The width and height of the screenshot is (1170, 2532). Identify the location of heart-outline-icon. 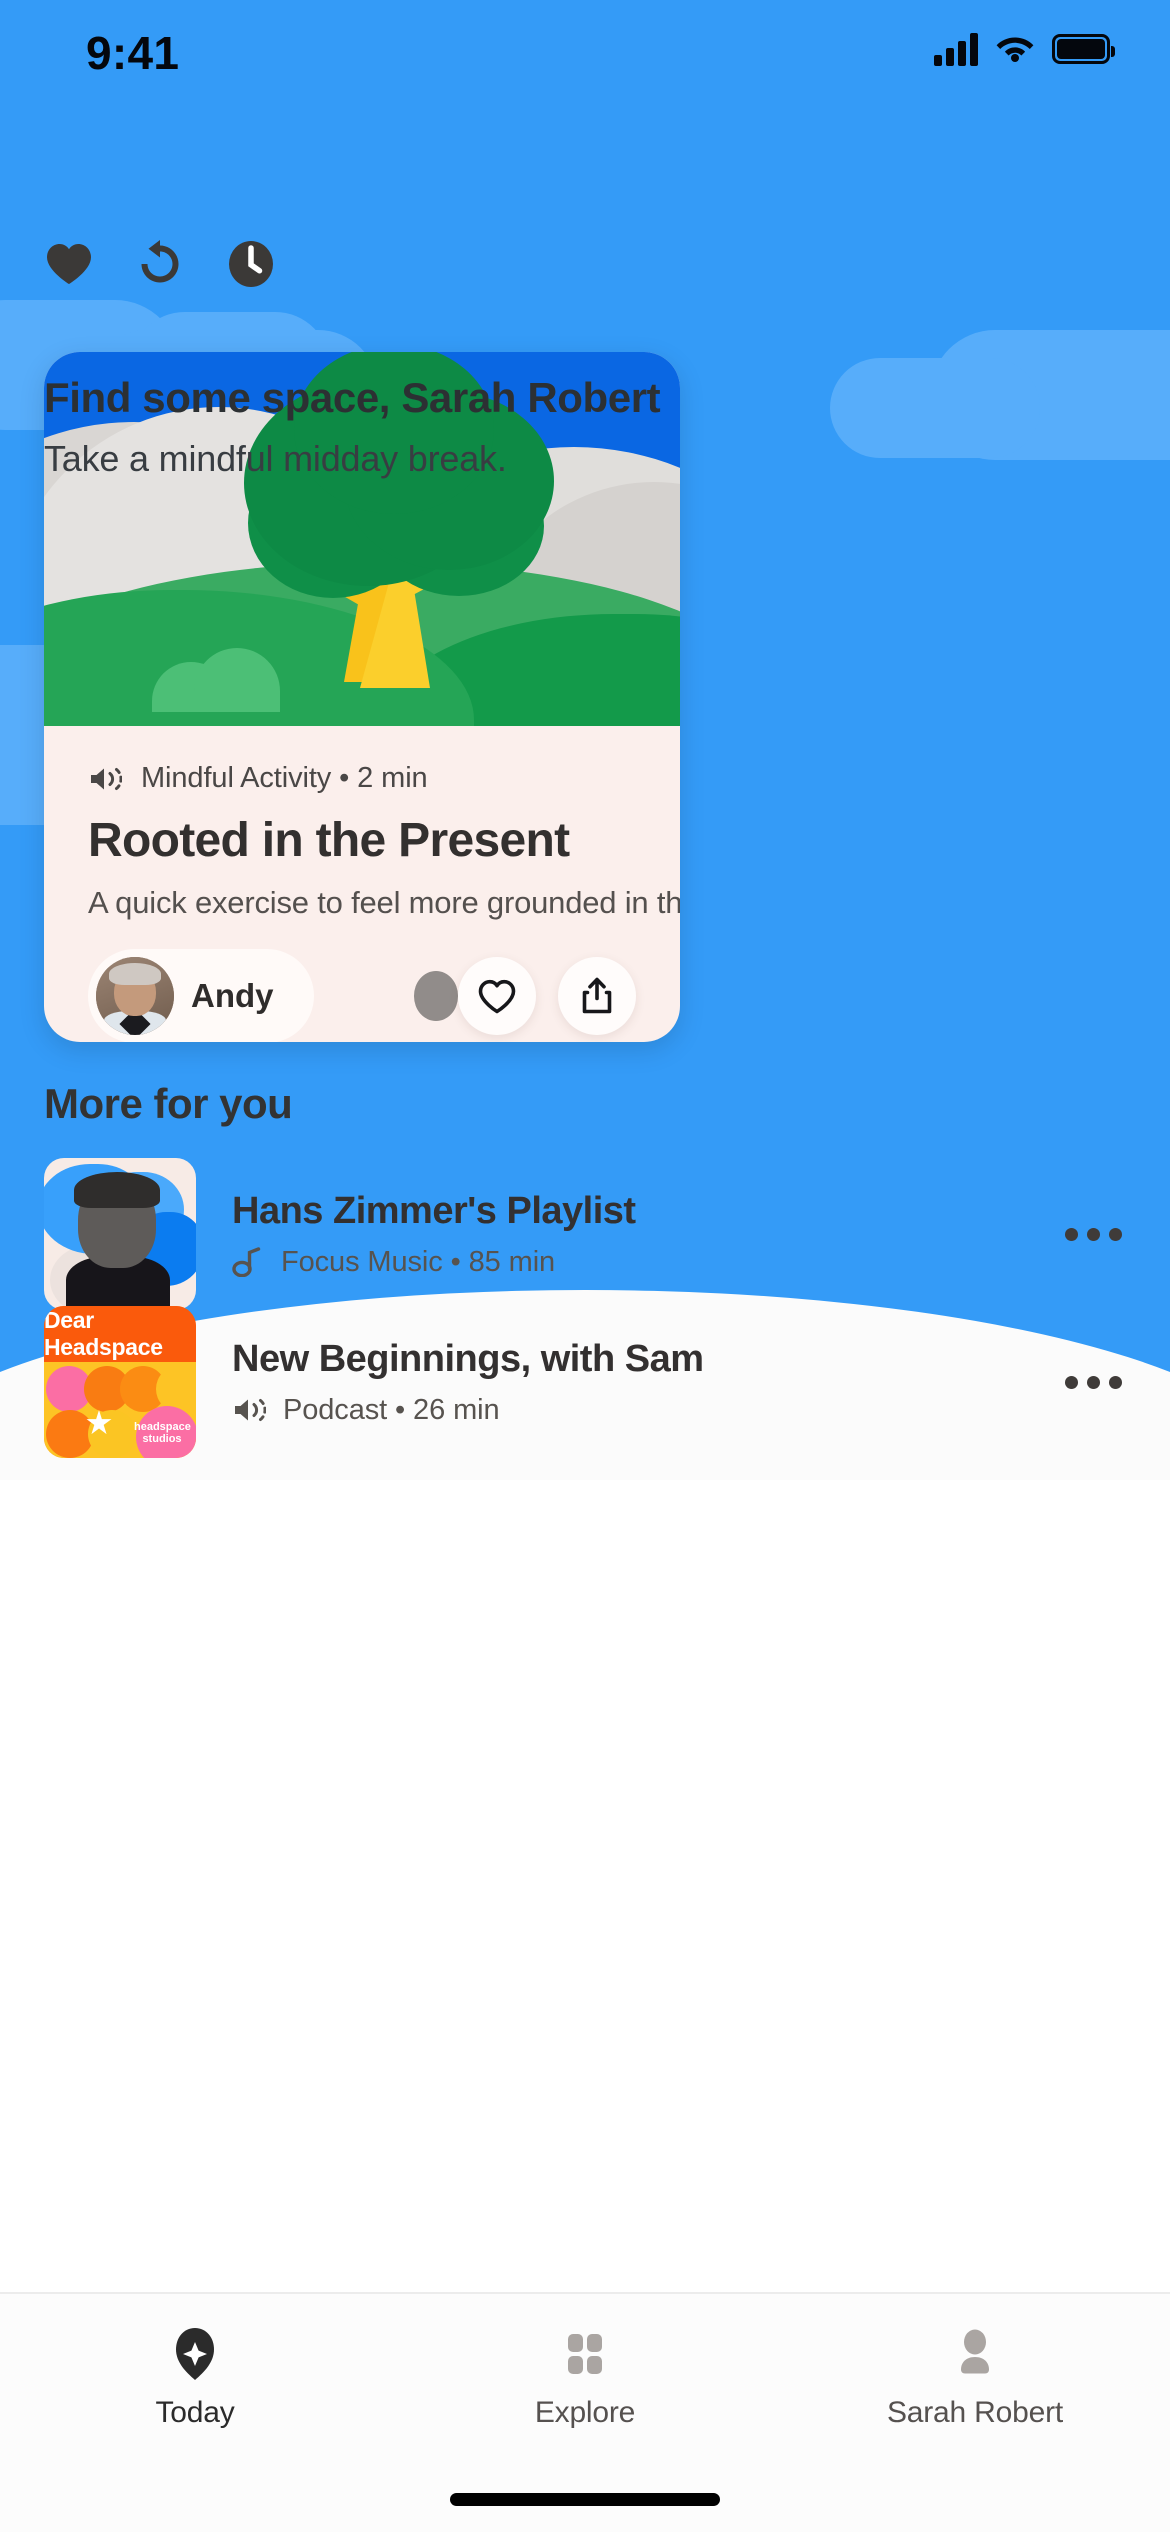
(497, 996).